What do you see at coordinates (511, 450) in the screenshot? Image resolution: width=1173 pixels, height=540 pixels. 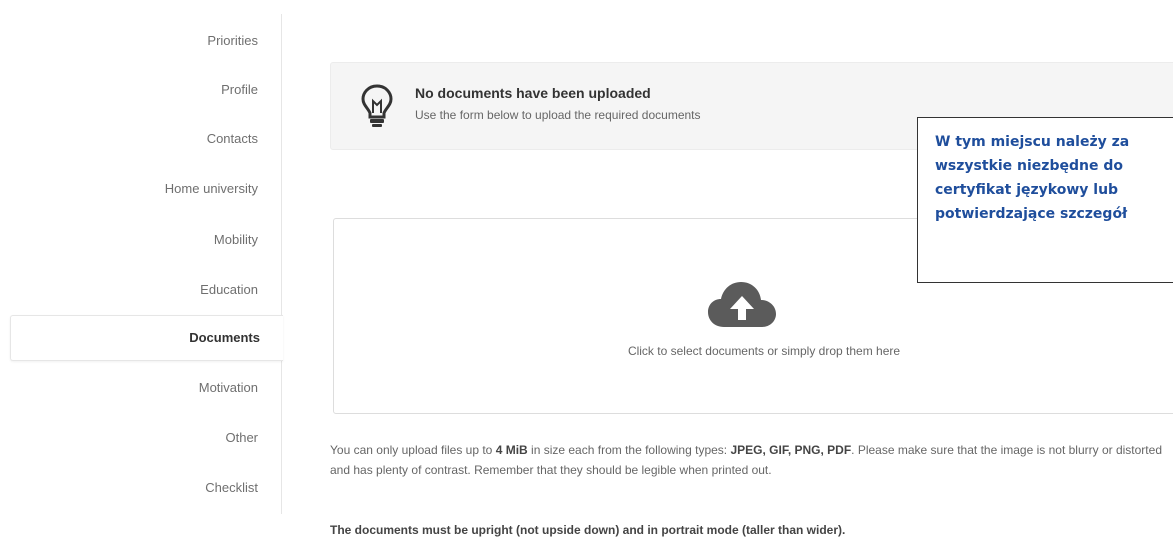 I see `max-size-value: 4 MiB` at bounding box center [511, 450].